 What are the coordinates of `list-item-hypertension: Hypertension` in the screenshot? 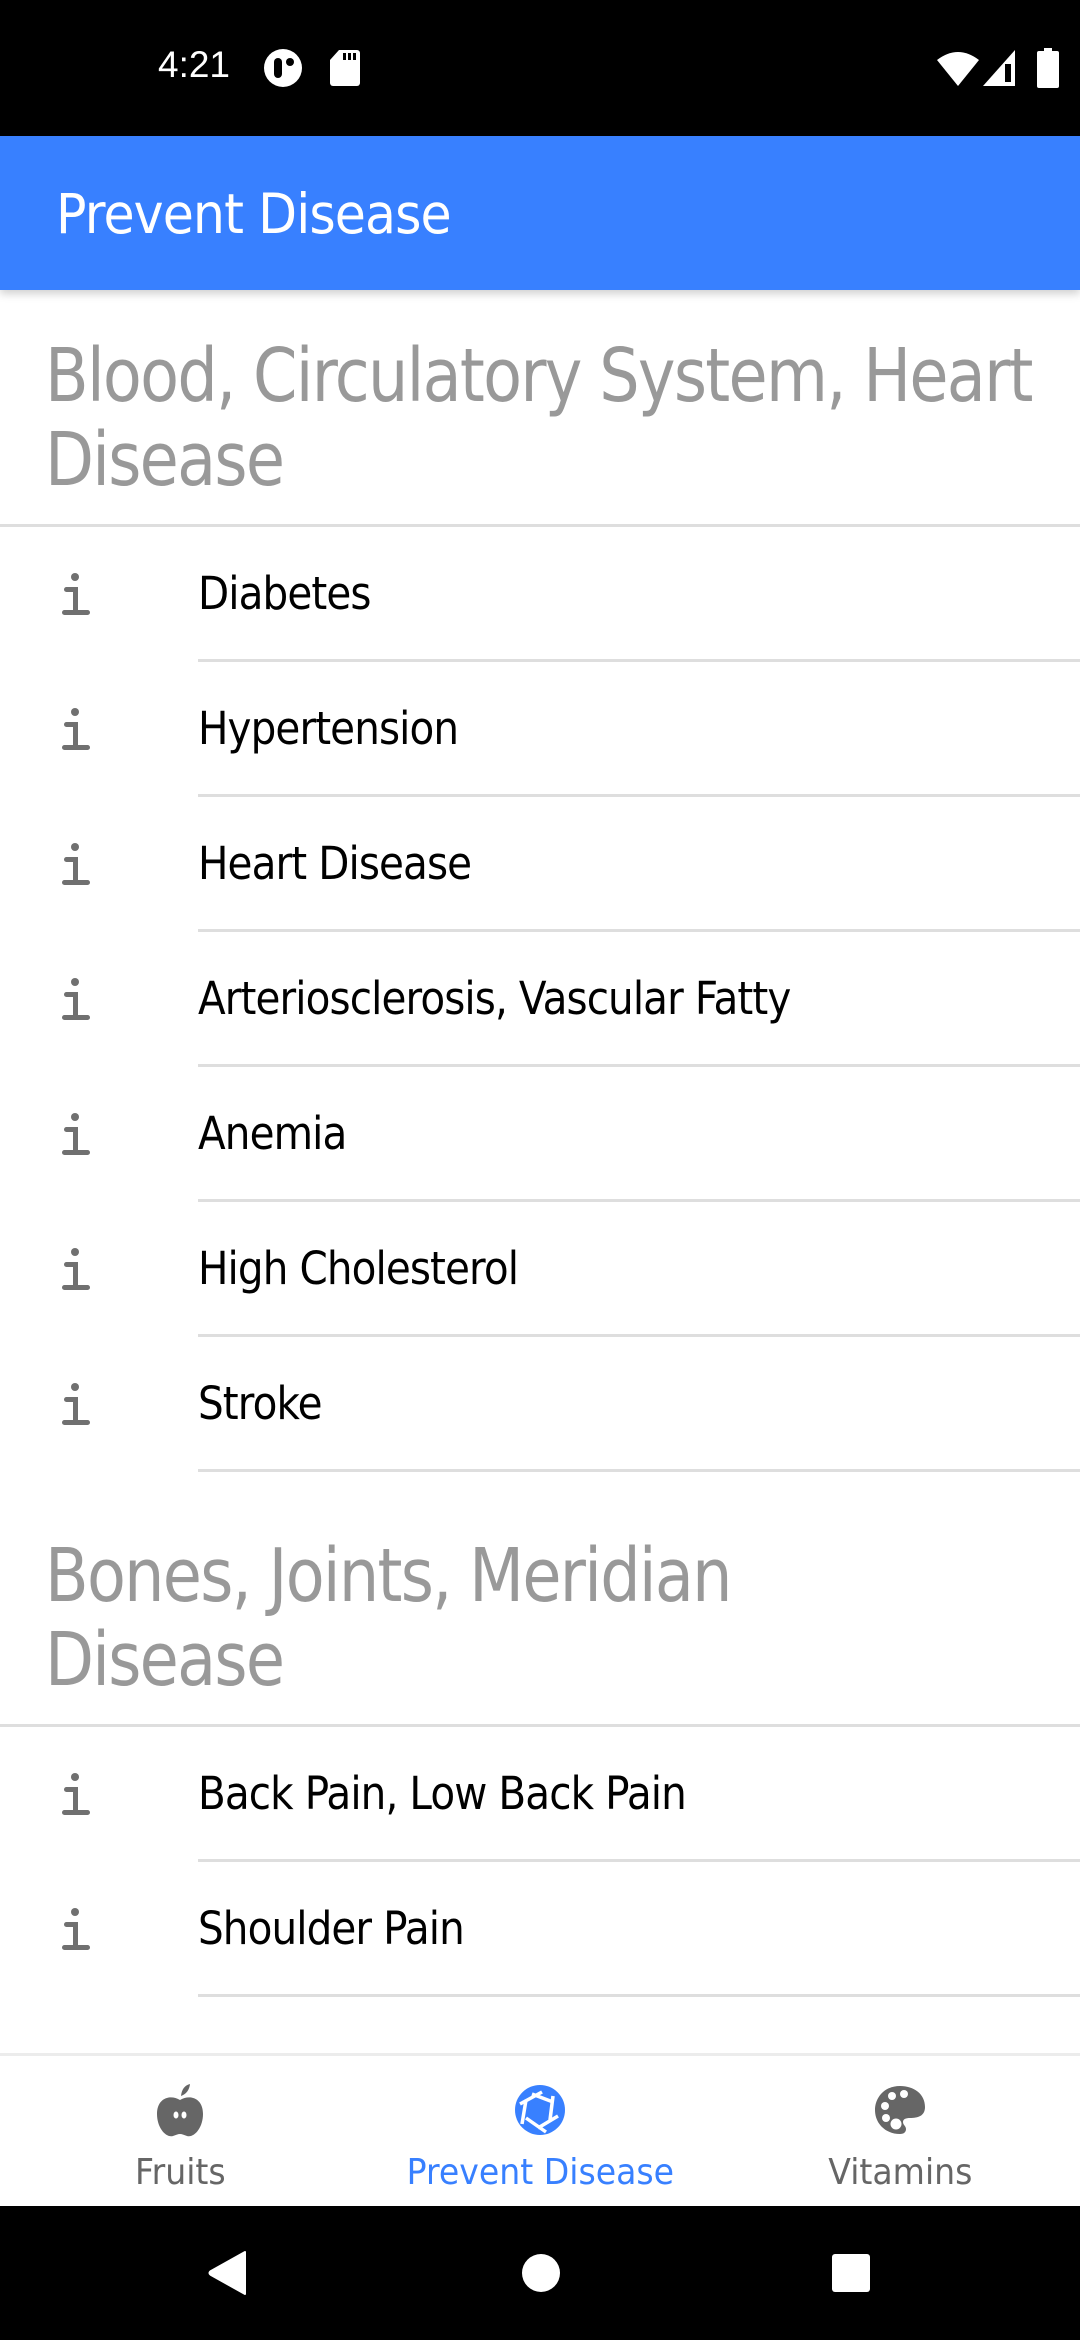 It's located at (540, 729).